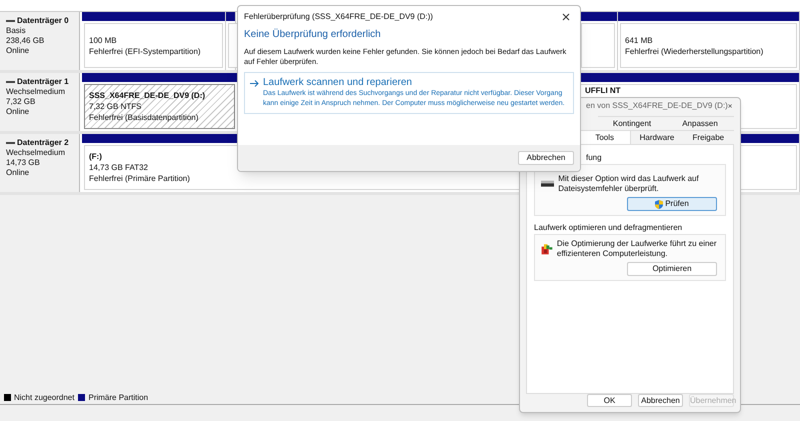 The width and height of the screenshot is (800, 421). I want to click on disk-size: 14,73 GB, so click(23, 163).